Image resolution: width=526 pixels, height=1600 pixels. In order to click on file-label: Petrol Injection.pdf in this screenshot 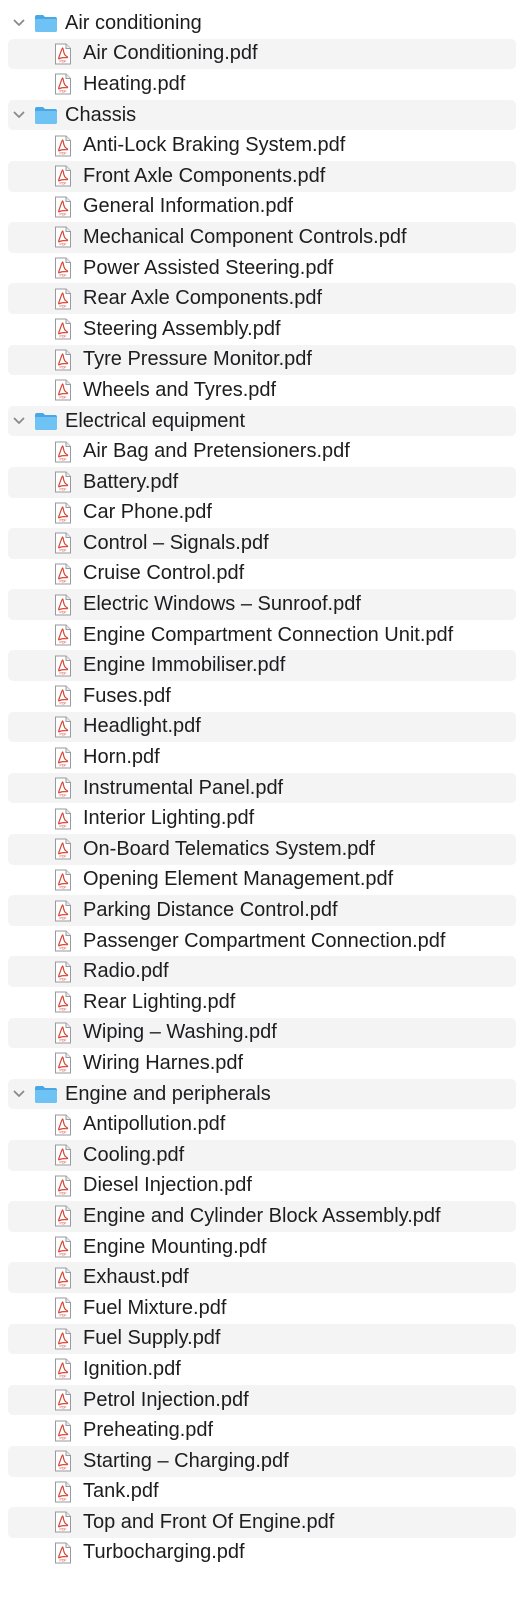, I will do `click(166, 1399)`.